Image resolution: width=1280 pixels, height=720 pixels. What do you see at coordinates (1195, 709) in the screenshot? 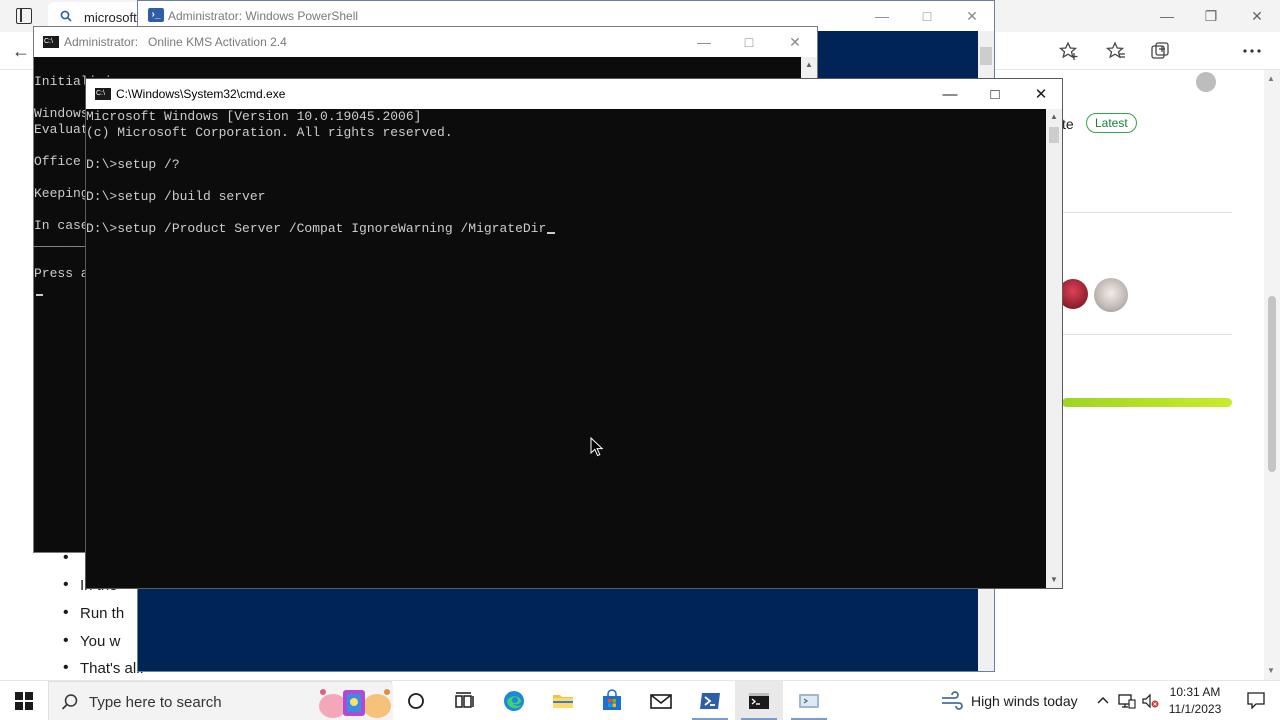
I see `clock-date: 11/1/2023` at bounding box center [1195, 709].